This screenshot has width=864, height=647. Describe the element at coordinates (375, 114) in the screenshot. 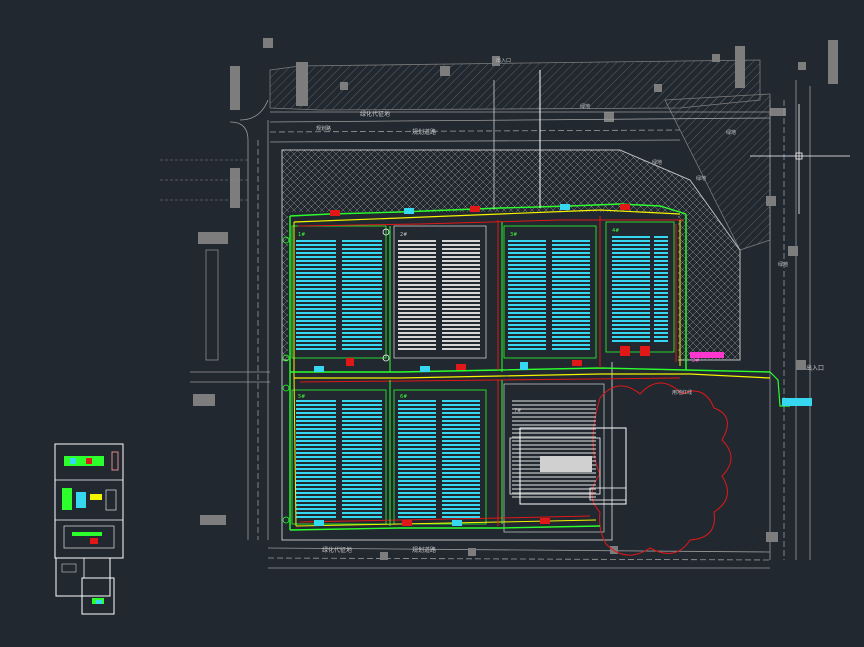

I see `label-north-strip: 绿化代征地` at that location.